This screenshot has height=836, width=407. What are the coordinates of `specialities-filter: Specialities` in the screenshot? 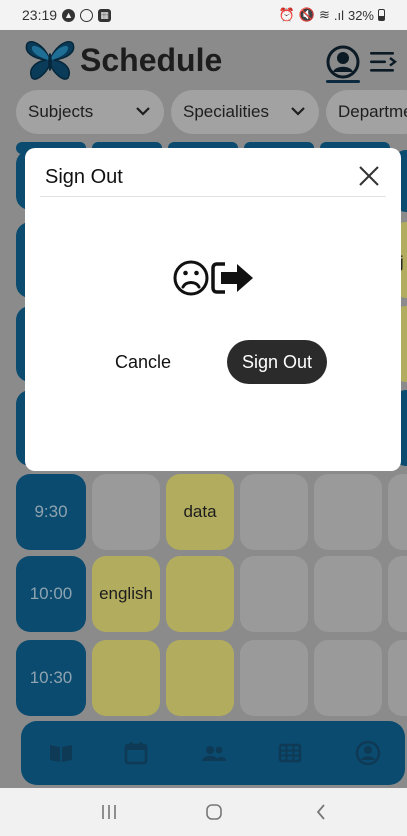 It's located at (245, 112).